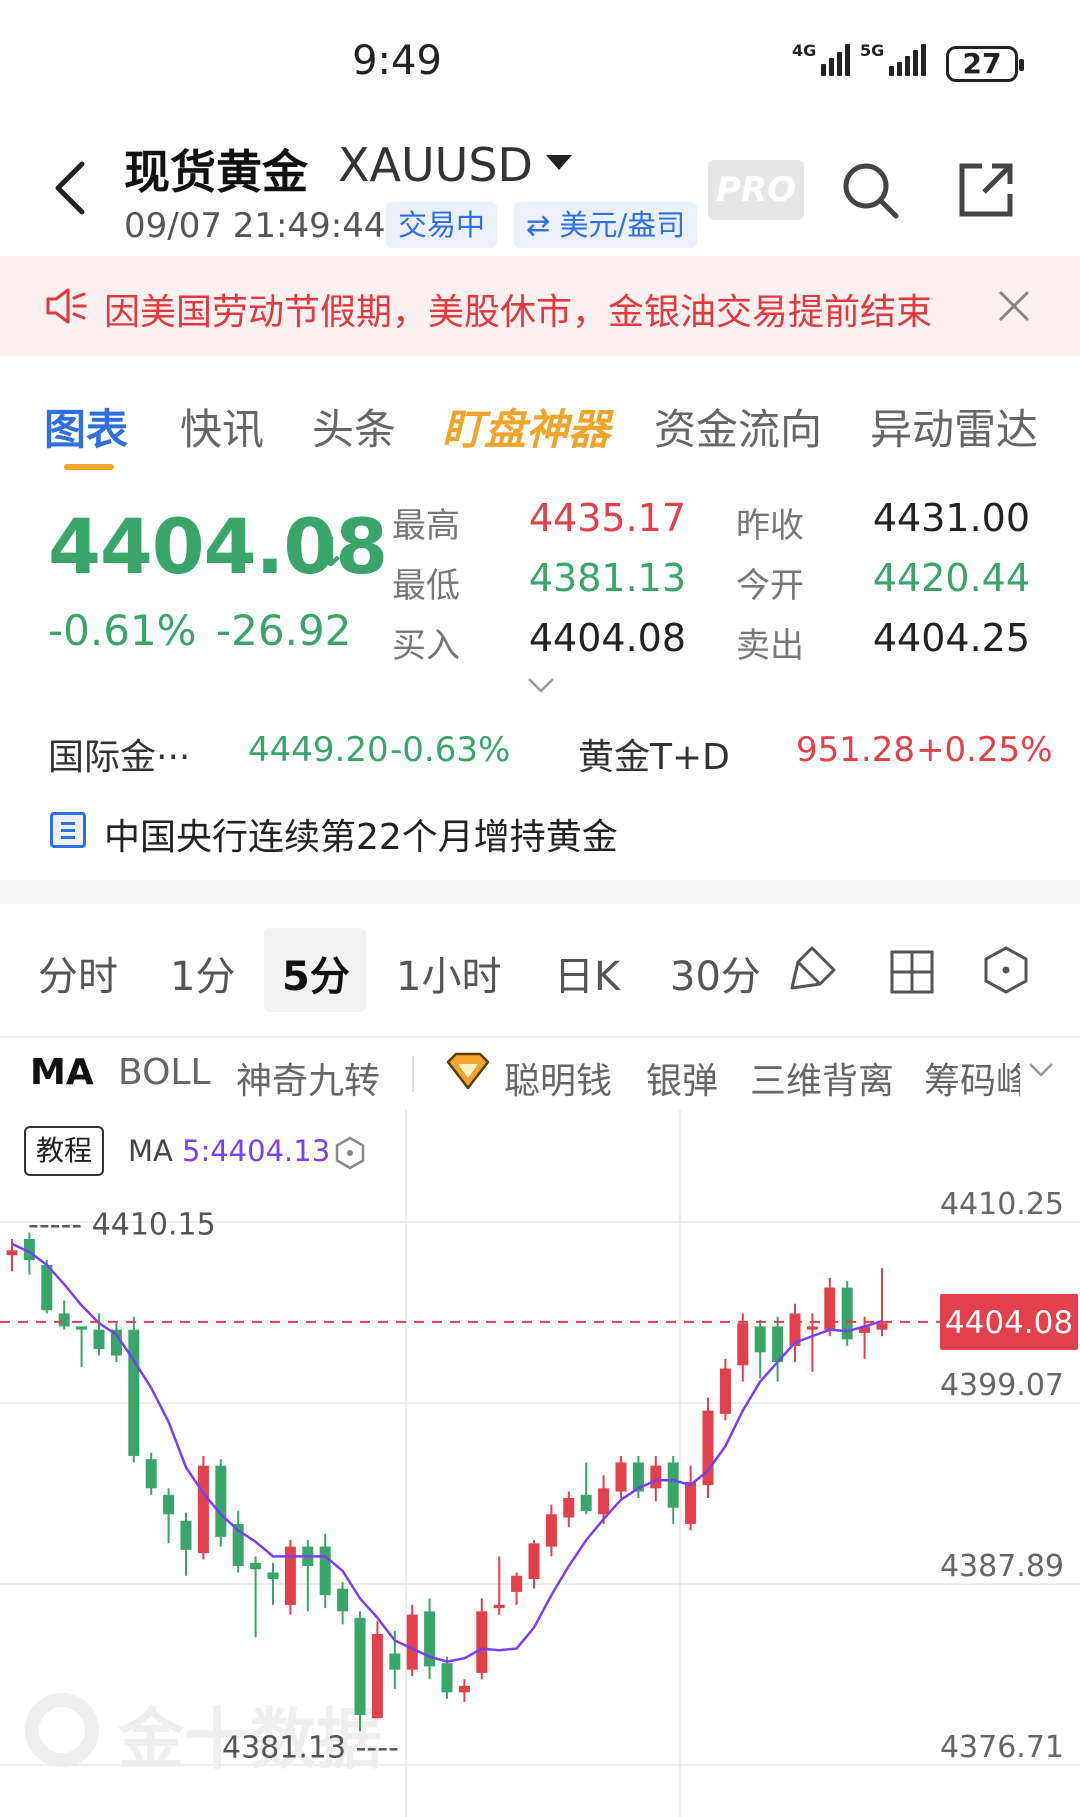  What do you see at coordinates (870, 190) in the screenshot?
I see `search-icon` at bounding box center [870, 190].